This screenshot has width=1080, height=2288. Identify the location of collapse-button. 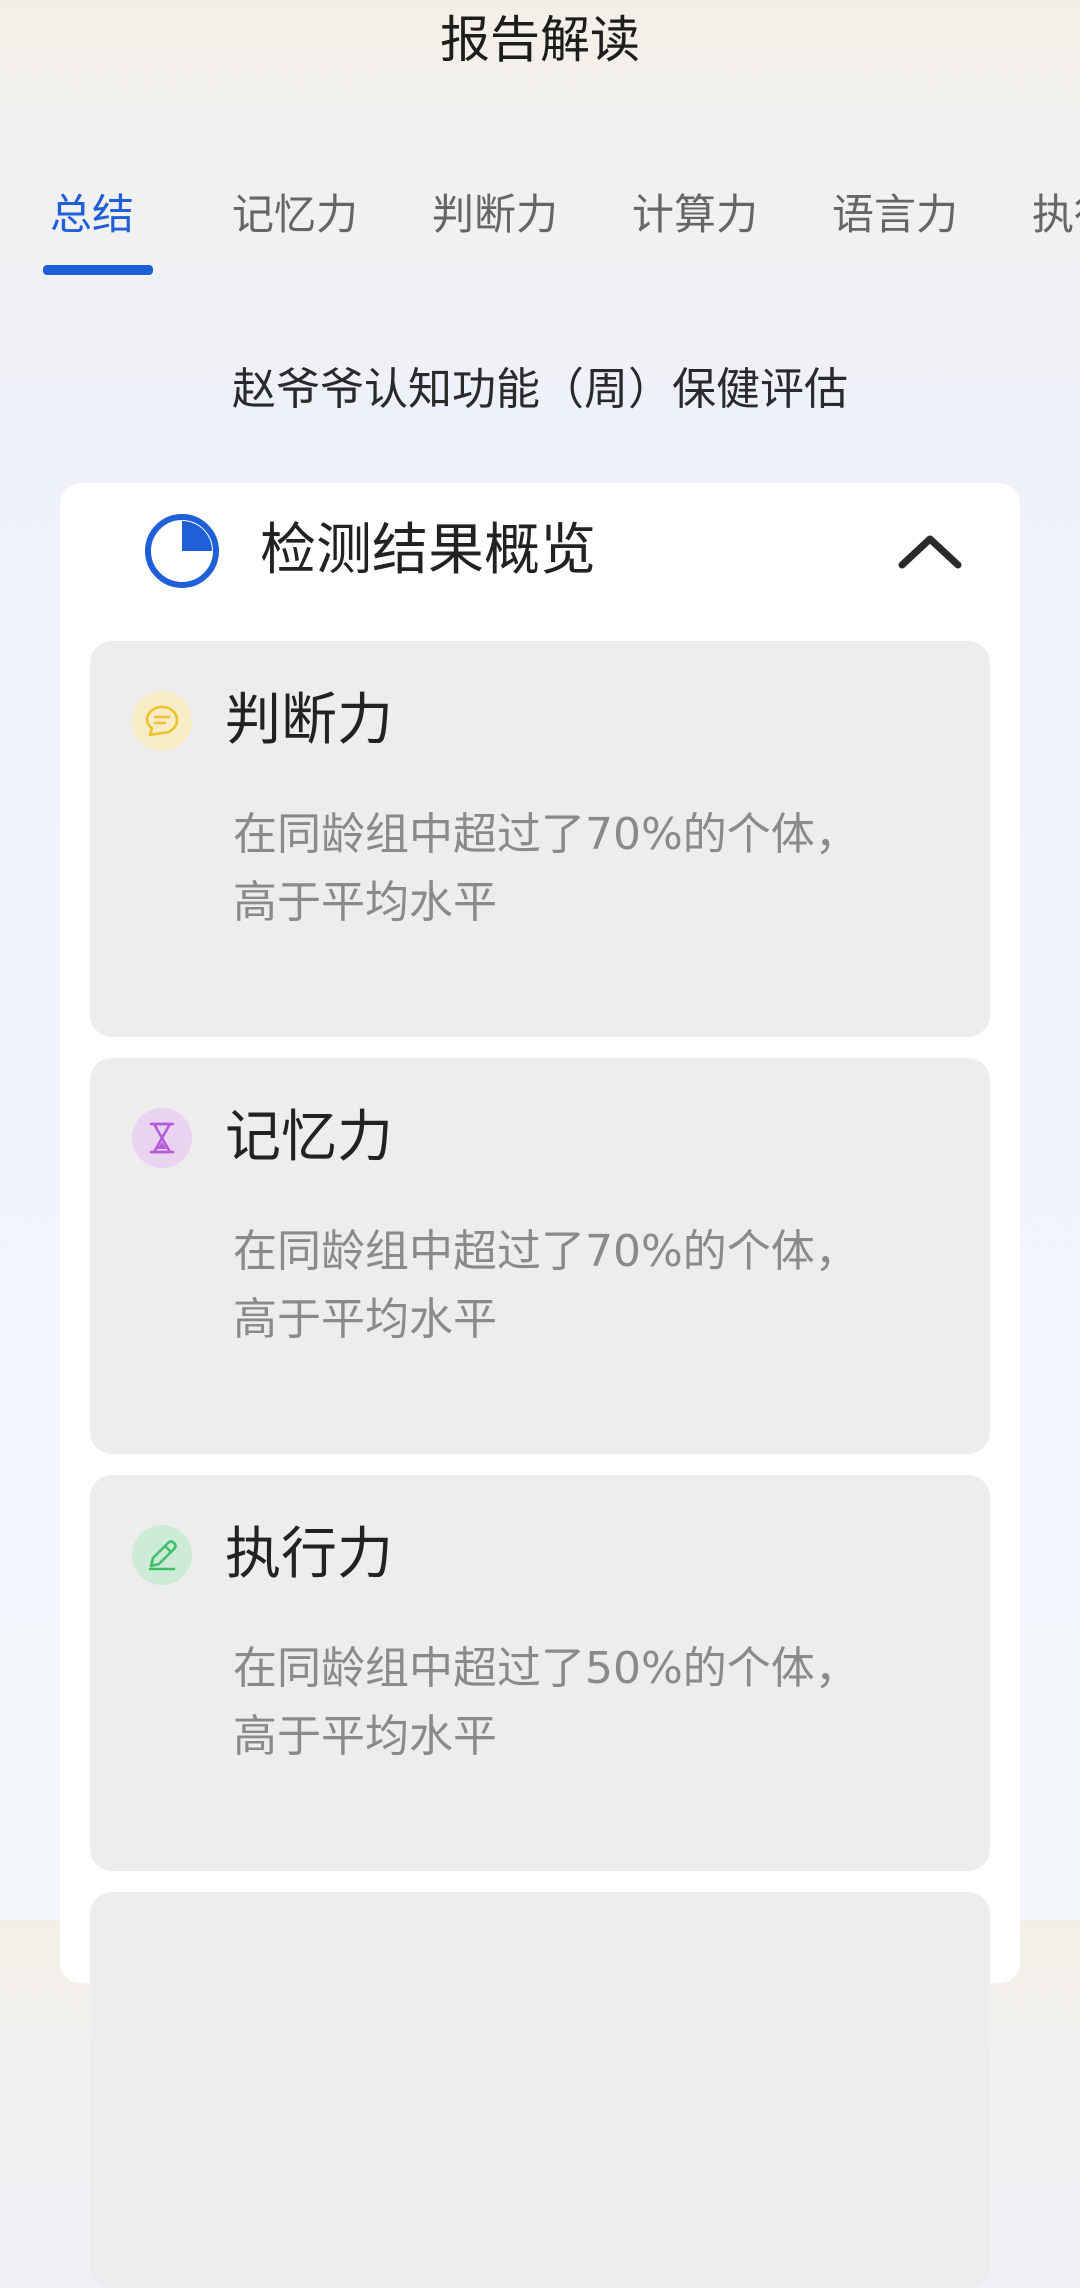
(930, 551).